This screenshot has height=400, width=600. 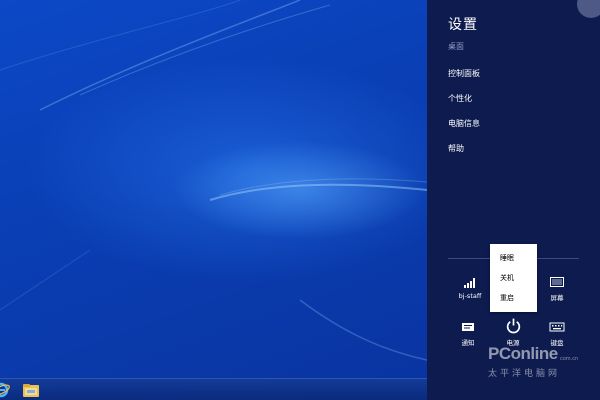 What do you see at coordinates (470, 296) in the screenshot?
I see `network-label: bj-staff` at bounding box center [470, 296].